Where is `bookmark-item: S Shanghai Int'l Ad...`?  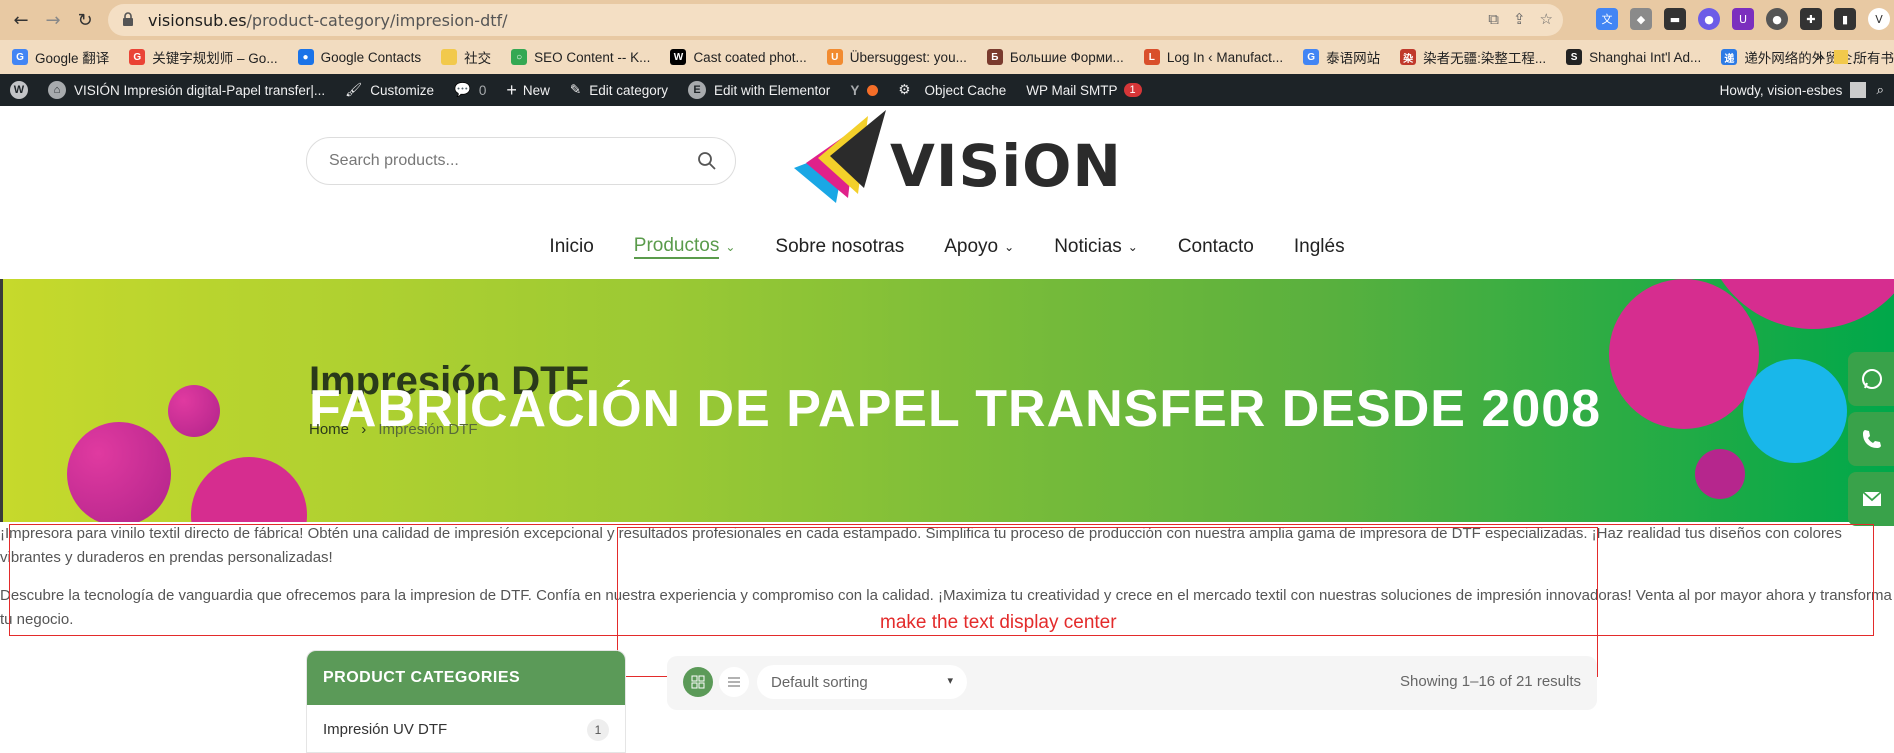
bookmark-item: S Shanghai Int'l Ad... is located at coordinates (1633, 57).